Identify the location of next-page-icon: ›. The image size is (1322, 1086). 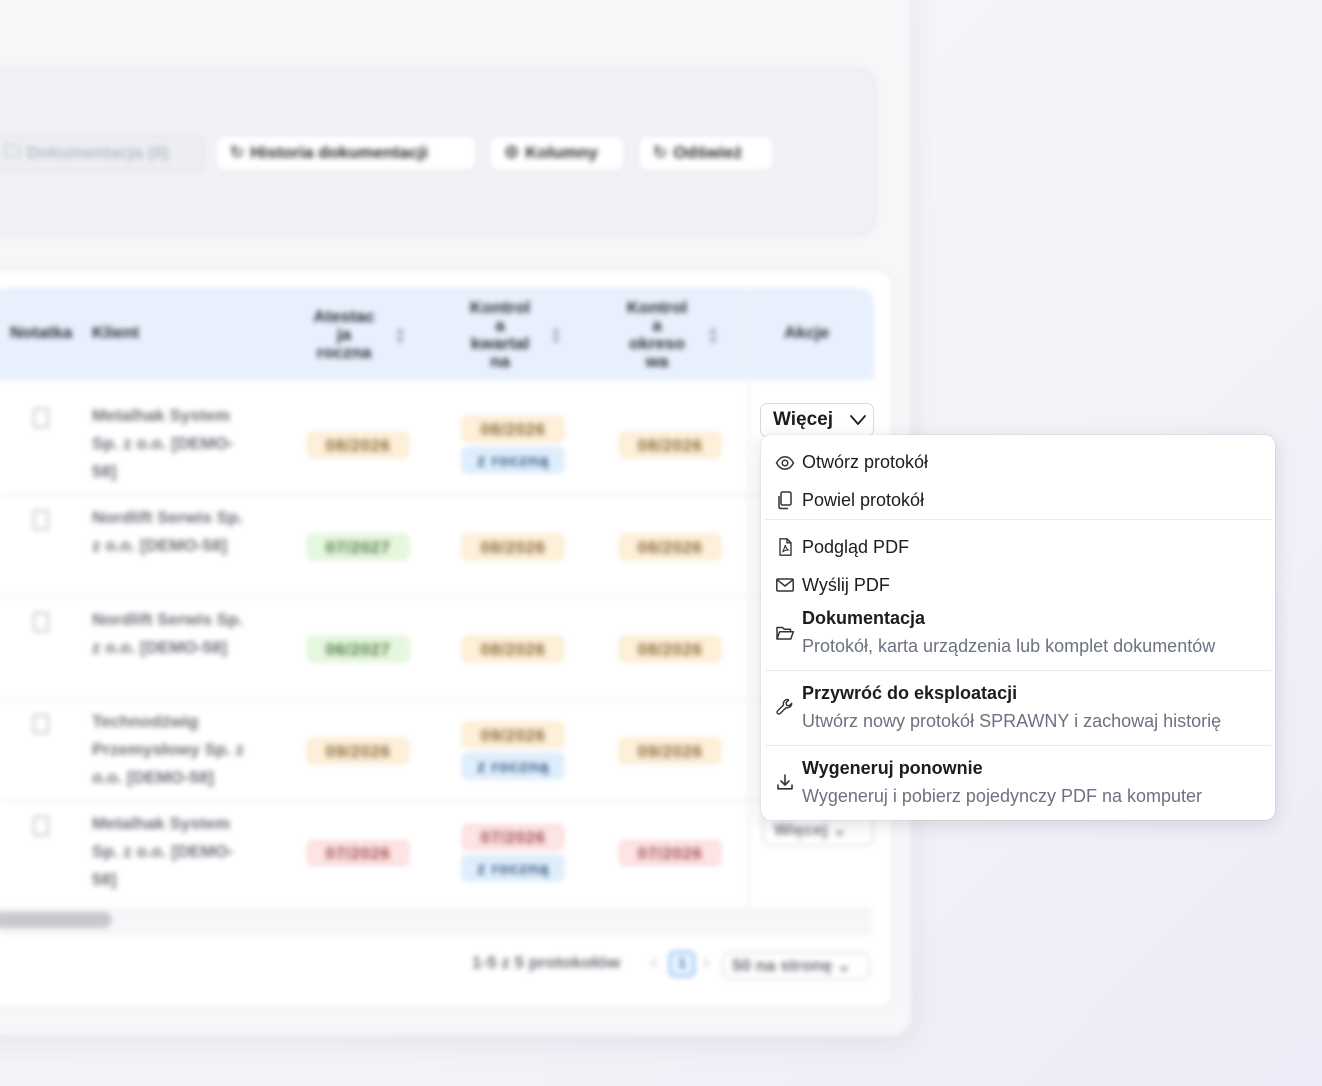
(706, 962).